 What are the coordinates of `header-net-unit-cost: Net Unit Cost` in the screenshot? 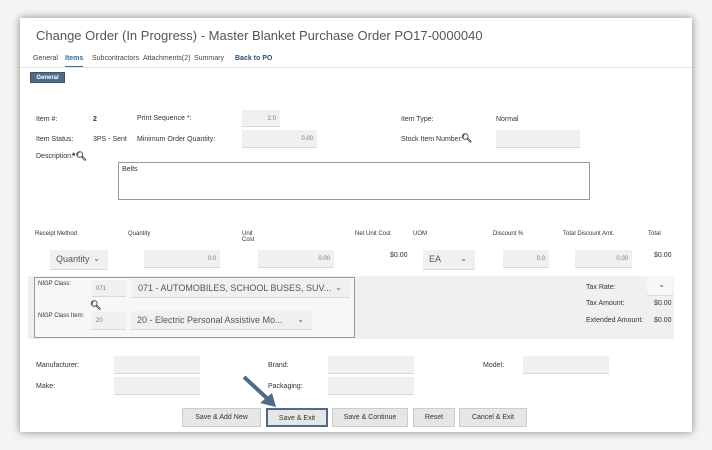 It's located at (373, 234).